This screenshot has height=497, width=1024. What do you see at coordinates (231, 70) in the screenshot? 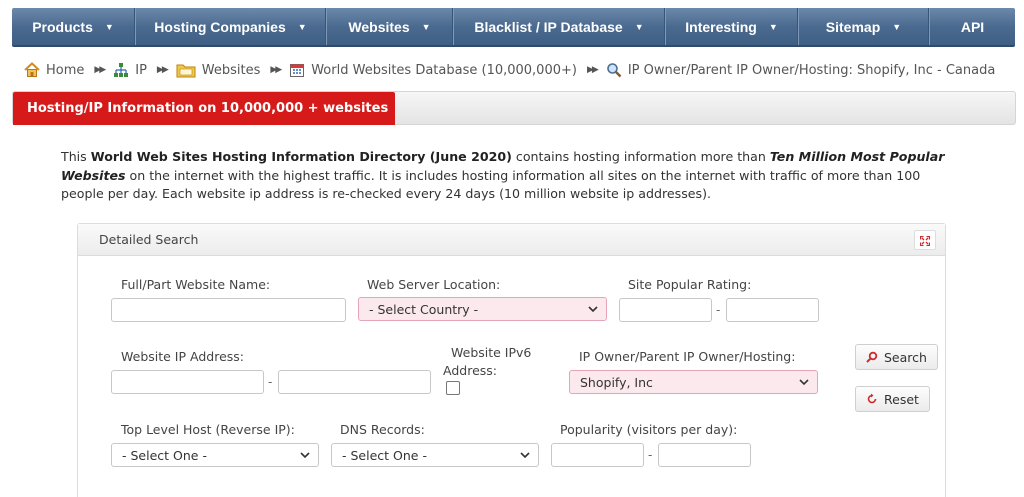
I see `breadcrumb-websites-label: Websites` at bounding box center [231, 70].